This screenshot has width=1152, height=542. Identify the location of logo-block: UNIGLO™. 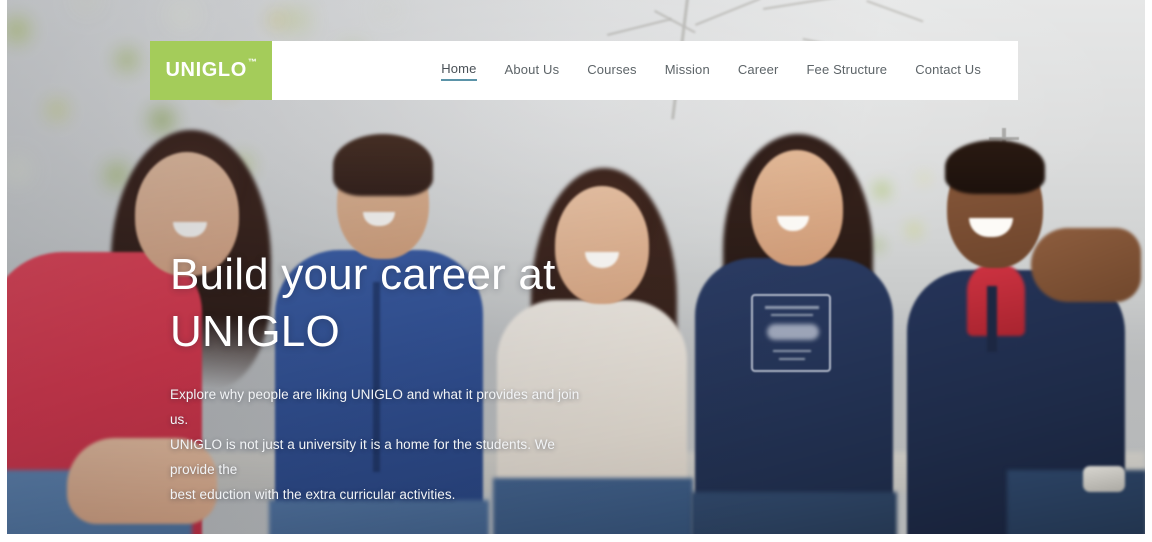
(211, 70).